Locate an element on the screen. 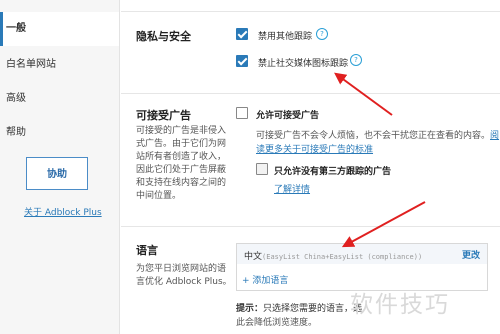  current-language: 中文(EasyList China+EasyList (compliance)) is located at coordinates (333, 257).